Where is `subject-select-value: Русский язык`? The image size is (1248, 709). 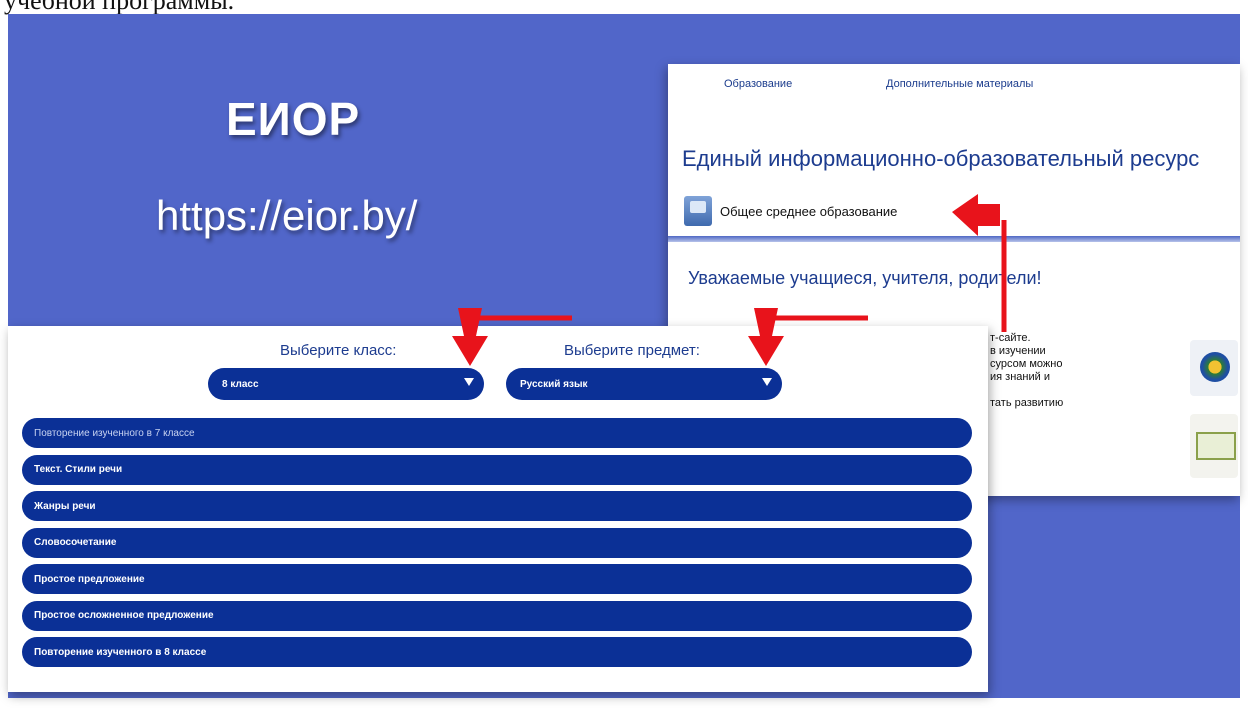
subject-select-value: Русский язык is located at coordinates (554, 384).